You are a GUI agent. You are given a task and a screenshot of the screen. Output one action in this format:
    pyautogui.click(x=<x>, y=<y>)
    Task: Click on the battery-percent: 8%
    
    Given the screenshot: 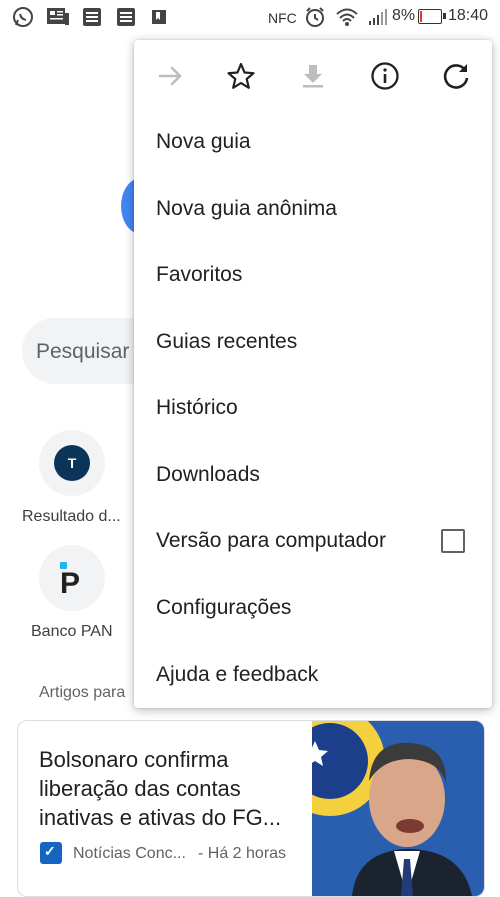 What is the action you would take?
    pyautogui.click(x=404, y=15)
    